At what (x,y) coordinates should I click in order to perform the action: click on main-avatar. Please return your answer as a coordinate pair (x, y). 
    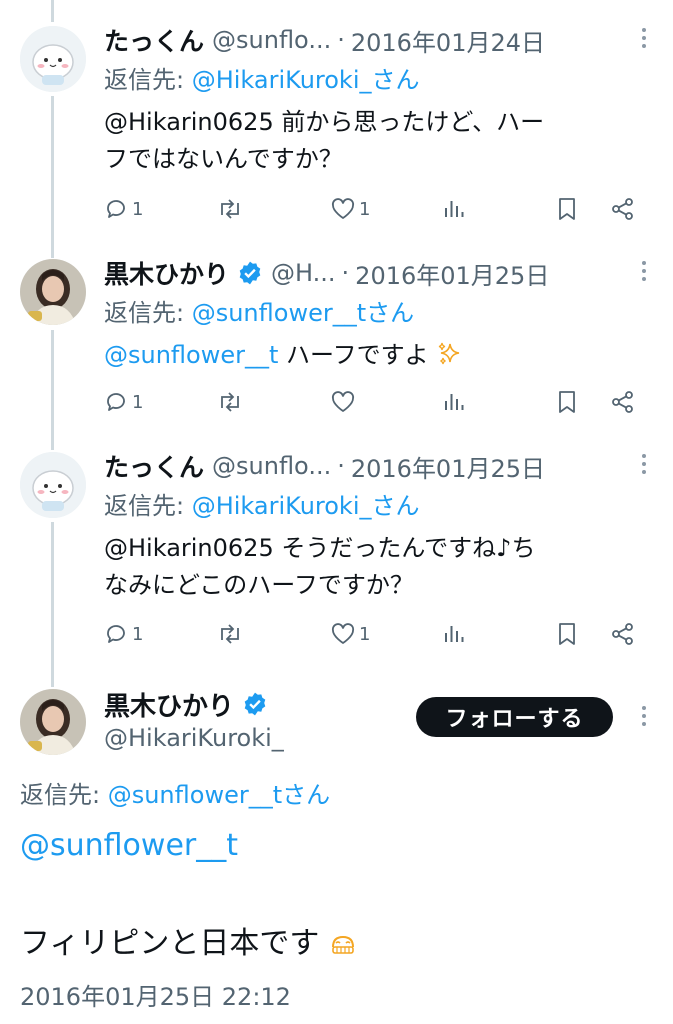
    Looking at the image, I should click on (53, 722).